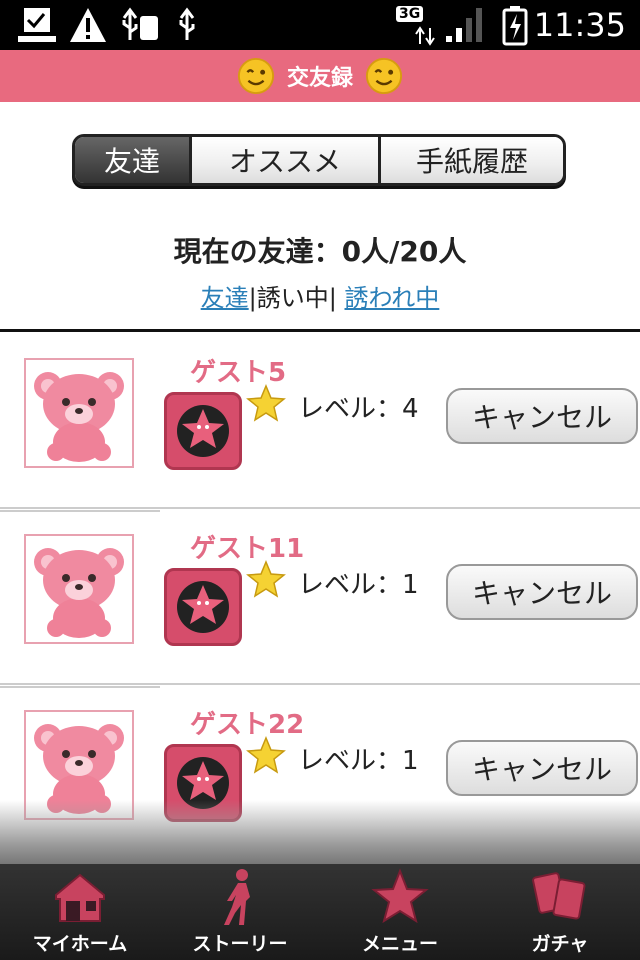 The image size is (640, 960). I want to click on nav-label: ストーリー, so click(240, 944).